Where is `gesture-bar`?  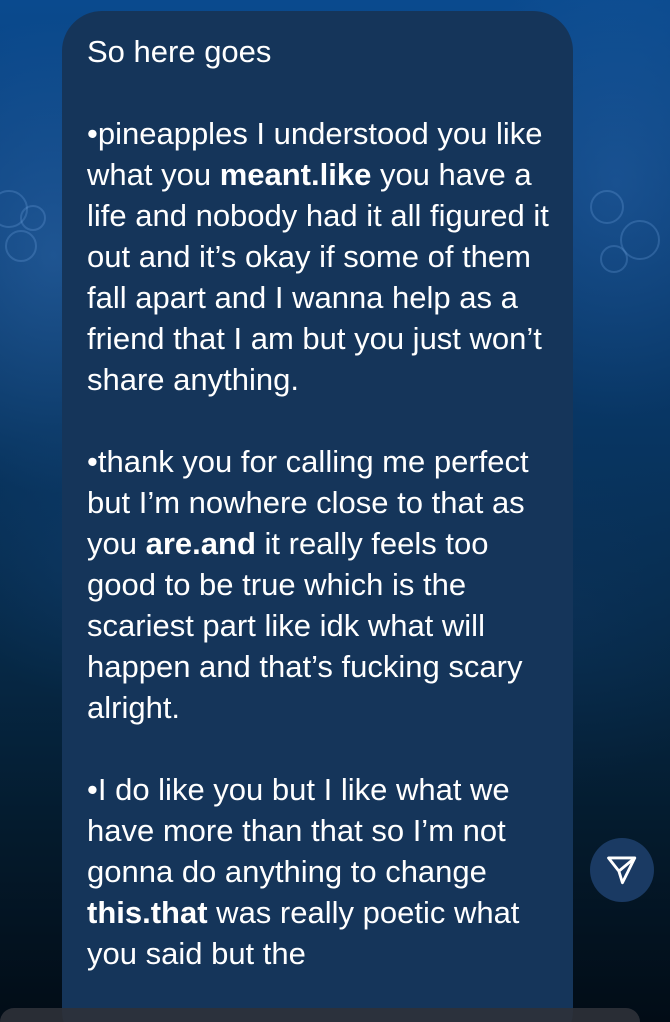 gesture-bar is located at coordinates (320, 1015).